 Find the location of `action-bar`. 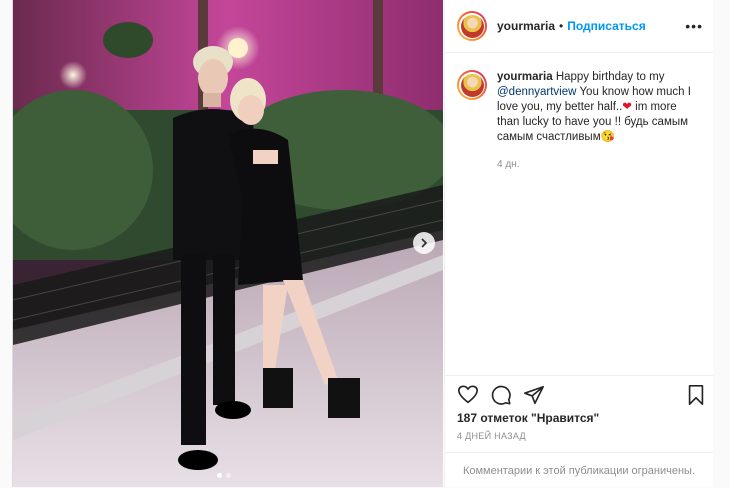

action-bar is located at coordinates (579, 393).